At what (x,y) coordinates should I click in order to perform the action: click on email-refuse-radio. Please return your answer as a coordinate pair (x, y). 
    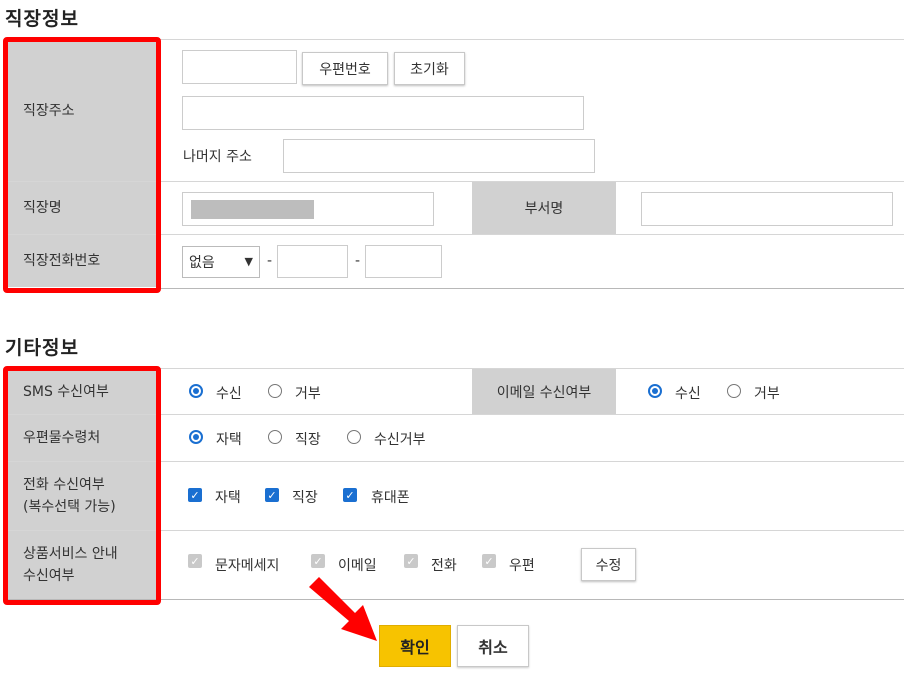
    Looking at the image, I should click on (734, 391).